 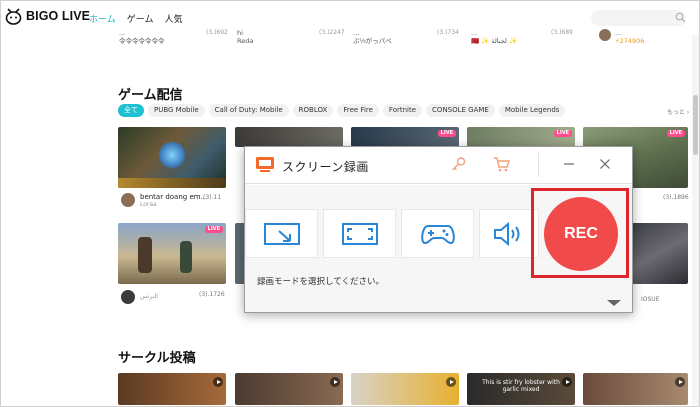 What do you see at coordinates (562, 32) in the screenshot?
I see `viewer-count: (3.)689` at bounding box center [562, 32].